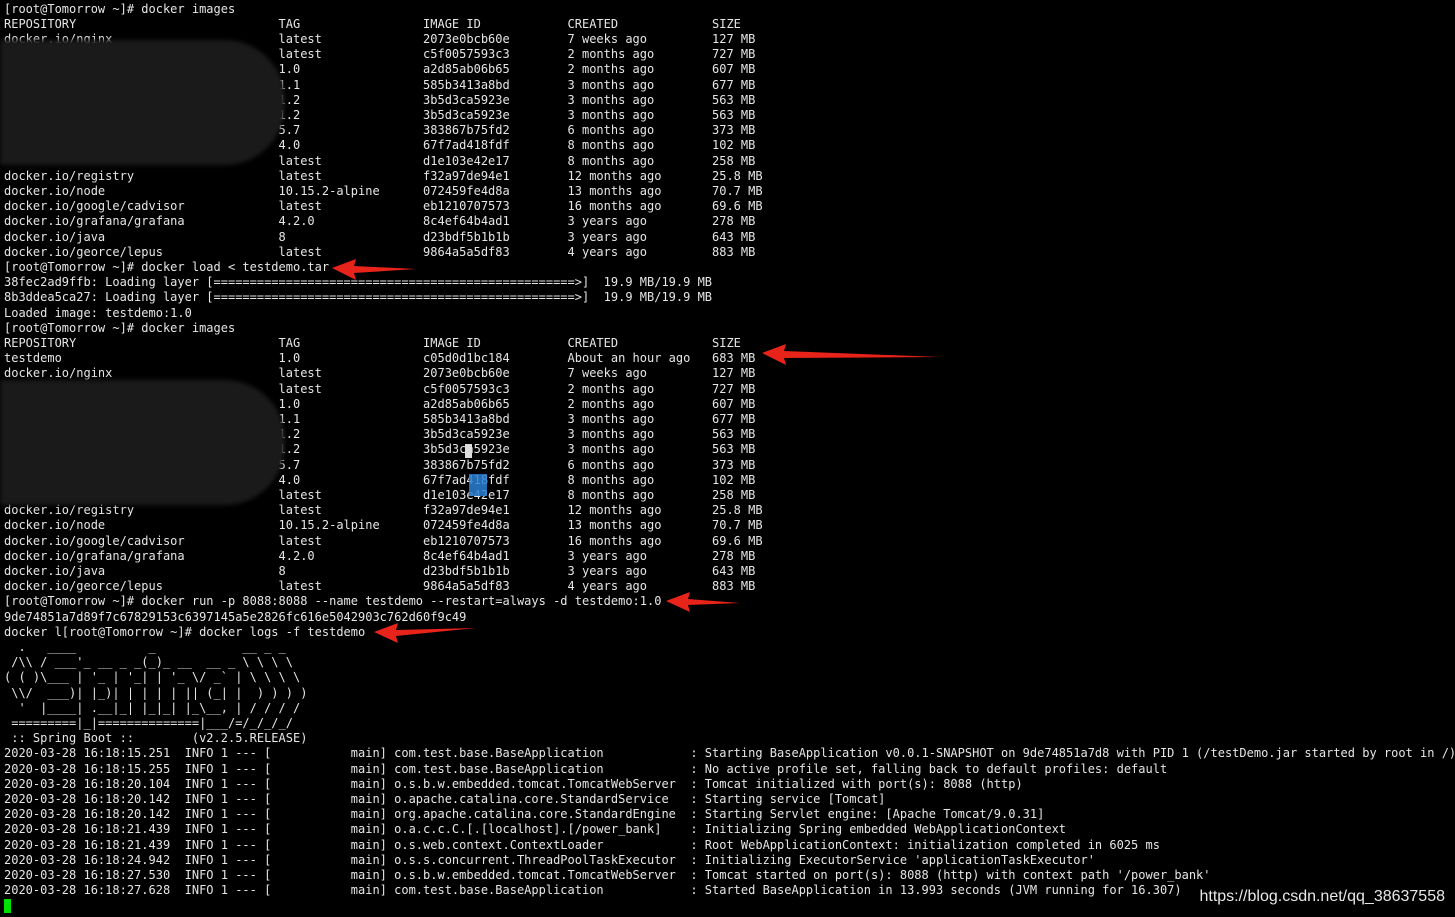  Describe the element at coordinates (1322, 896) in the screenshot. I see `watermark: https://blog.csdn.net/qq_38637558` at that location.